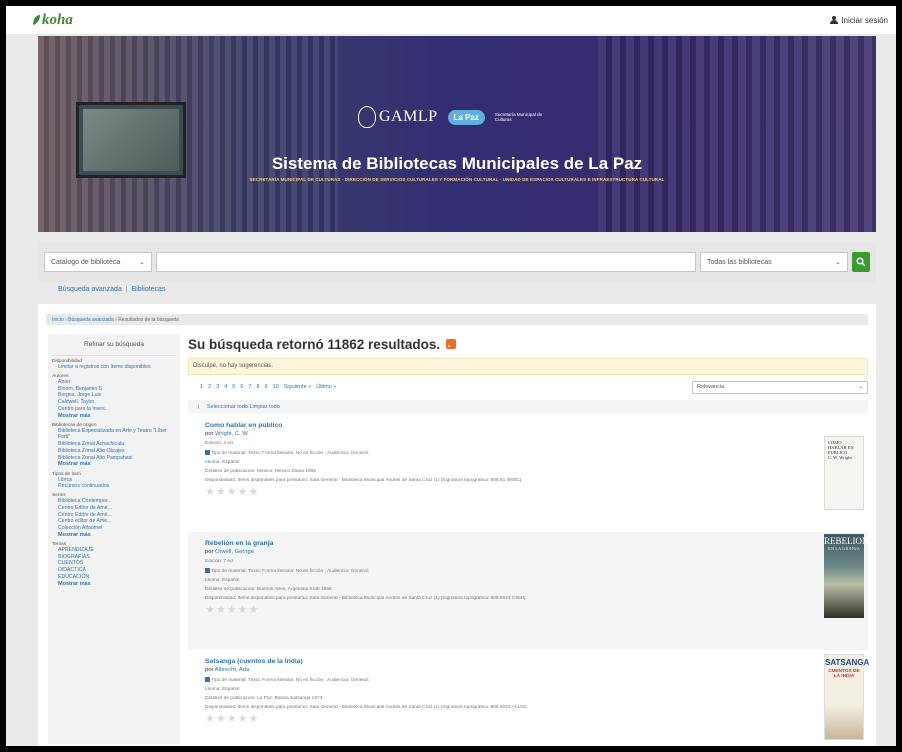  What do you see at coordinates (466, 117) in the screenshot?
I see `lapaz-logo: La Paz` at bounding box center [466, 117].